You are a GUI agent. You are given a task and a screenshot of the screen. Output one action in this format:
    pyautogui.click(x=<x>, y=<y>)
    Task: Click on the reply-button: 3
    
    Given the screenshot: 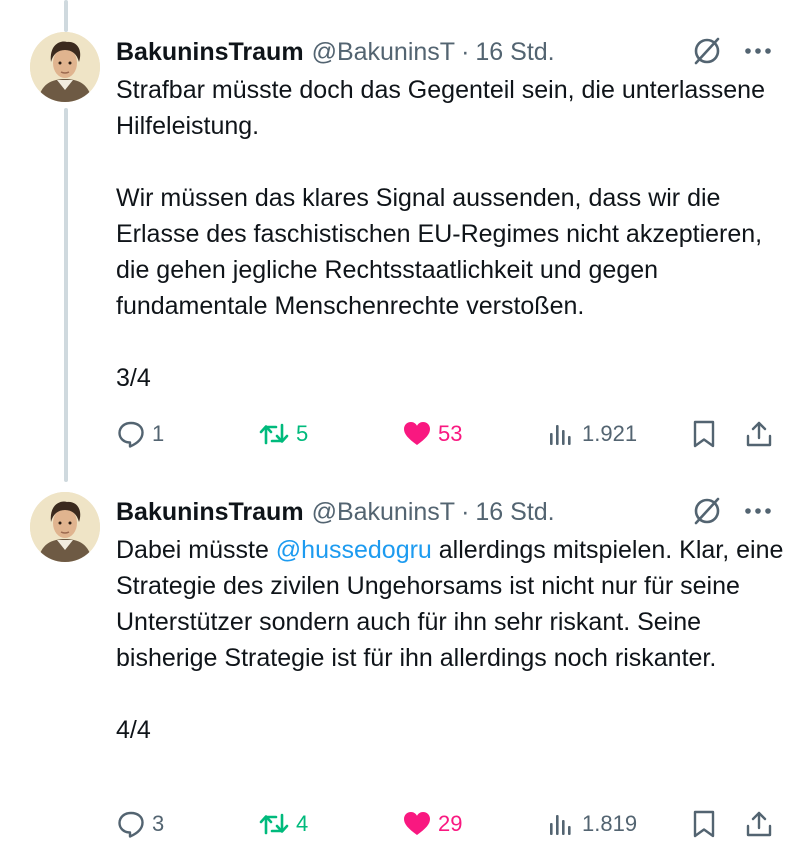 What is the action you would take?
    pyautogui.click(x=140, y=824)
    